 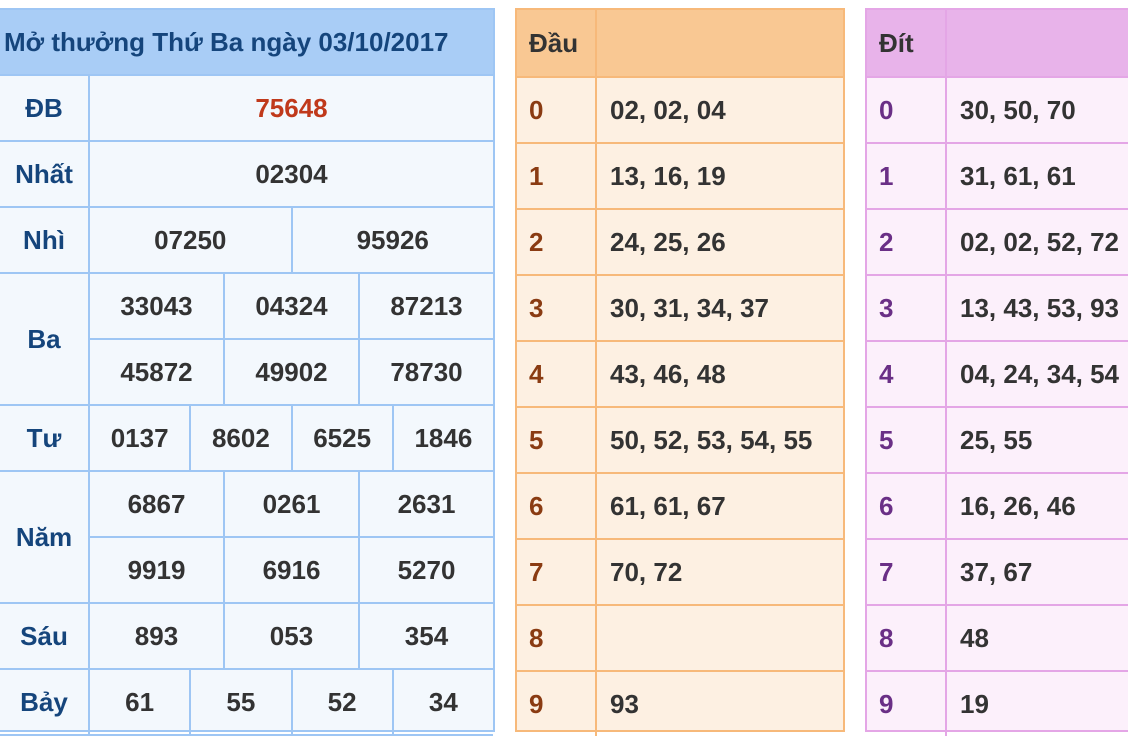 What do you see at coordinates (442, 438) in the screenshot?
I see `prize-number: 1846` at bounding box center [442, 438].